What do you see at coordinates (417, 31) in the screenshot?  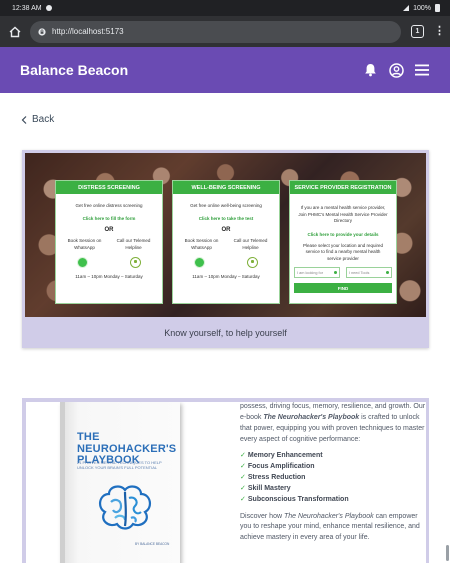 I see `tab-switcher-button: 1` at bounding box center [417, 31].